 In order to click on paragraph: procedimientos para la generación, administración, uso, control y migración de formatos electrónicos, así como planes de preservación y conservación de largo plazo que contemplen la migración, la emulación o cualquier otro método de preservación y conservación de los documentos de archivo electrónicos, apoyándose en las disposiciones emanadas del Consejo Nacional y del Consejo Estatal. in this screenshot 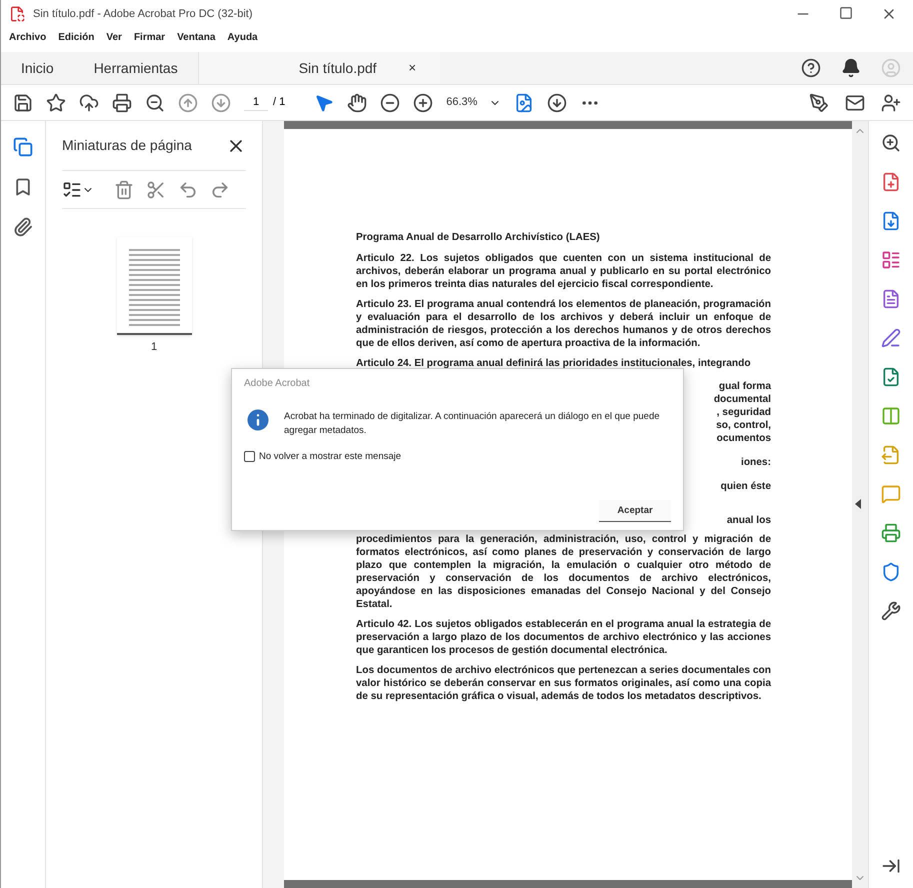, I will do `click(563, 572)`.